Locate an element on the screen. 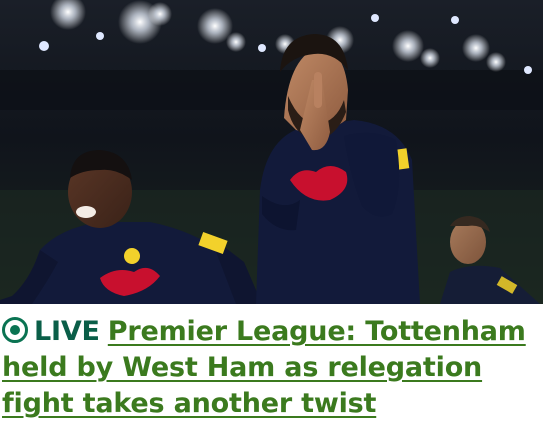  live-indicator-icon is located at coordinates (15, 330).